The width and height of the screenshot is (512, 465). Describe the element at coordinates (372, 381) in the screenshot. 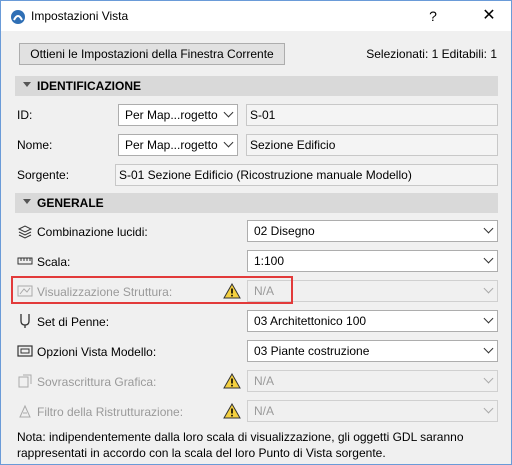

I see `sovrascrittura-dropdown: N/A` at that location.